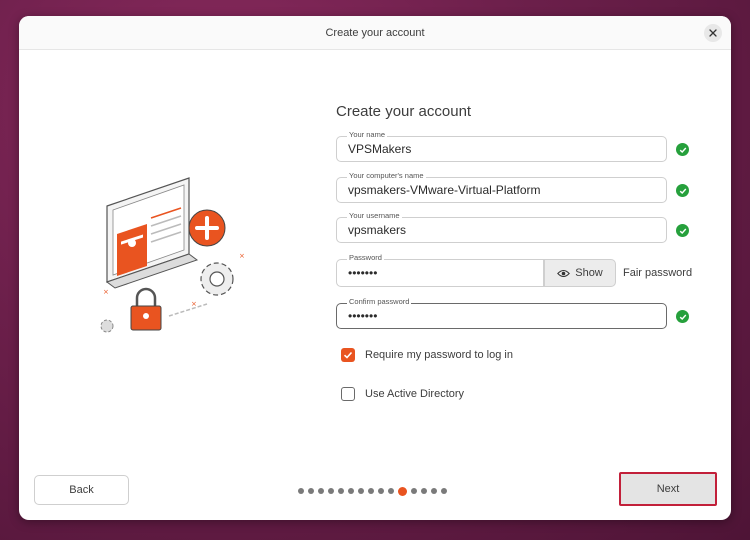  I want to click on eye-icon, so click(564, 273).